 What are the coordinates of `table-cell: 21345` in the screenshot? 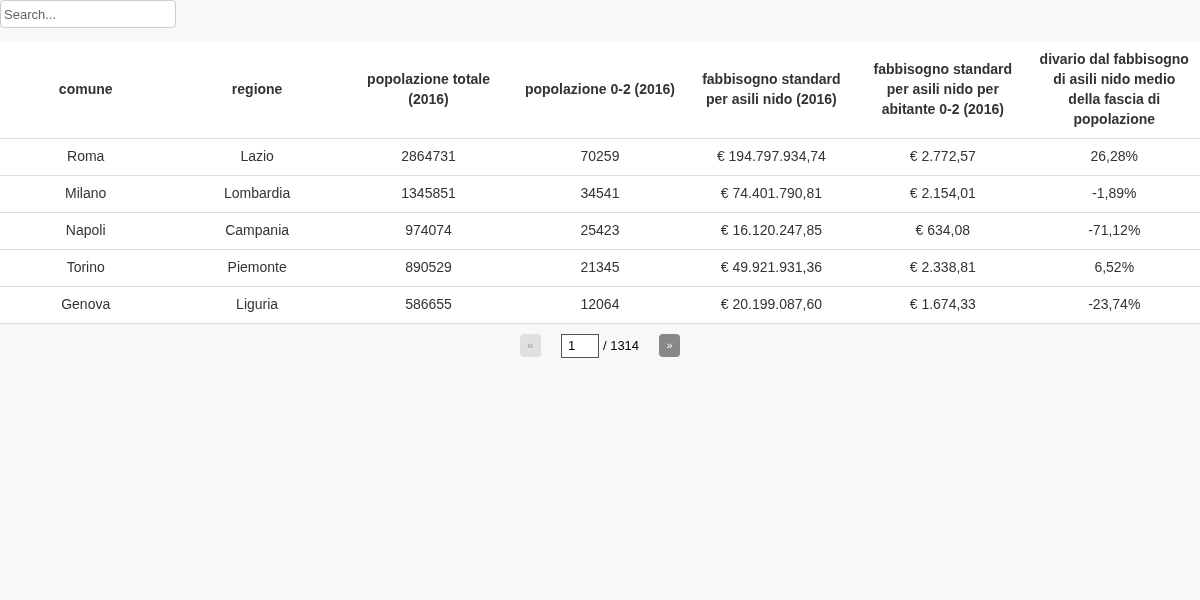 It's located at (600, 267).